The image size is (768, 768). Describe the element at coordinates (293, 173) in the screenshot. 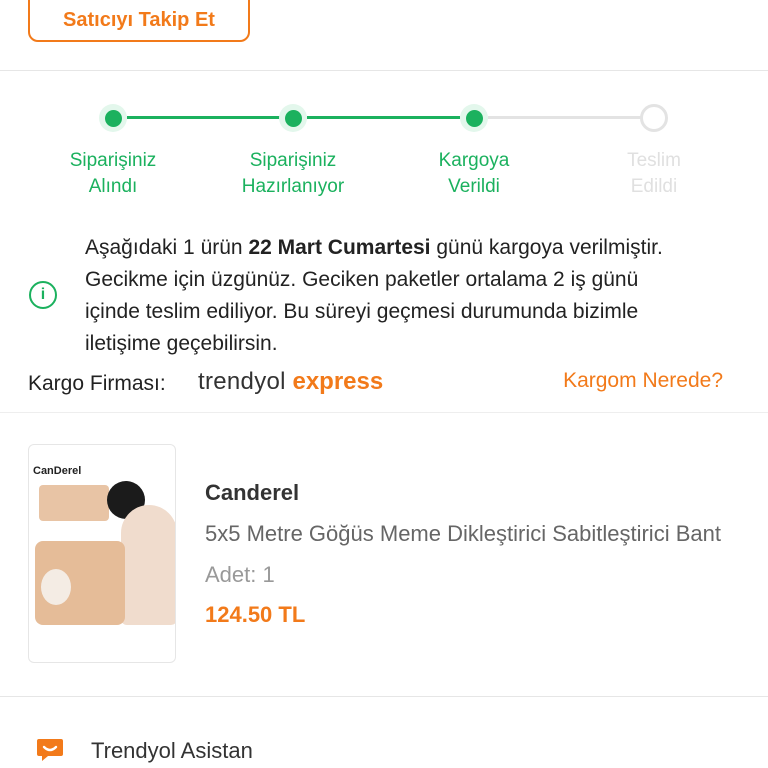

I see `step-2-label: Siparişiniz Hazırlanıyor` at that location.